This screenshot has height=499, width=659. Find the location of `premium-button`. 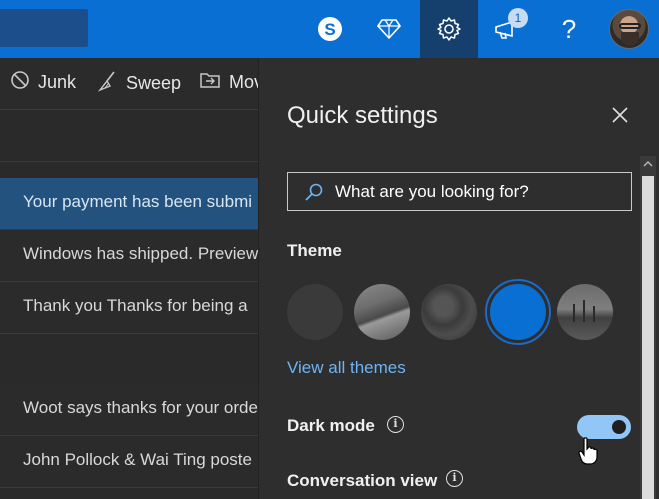

premium-button is located at coordinates (389, 29).